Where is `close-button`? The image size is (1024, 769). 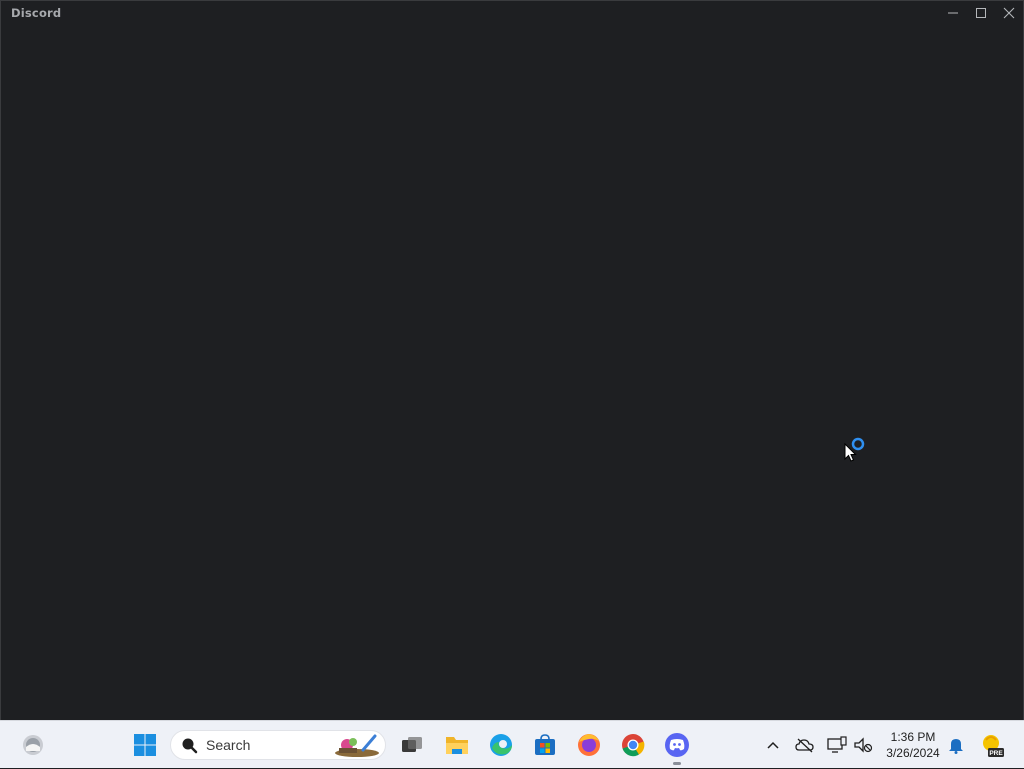
close-button is located at coordinates (1009, 13).